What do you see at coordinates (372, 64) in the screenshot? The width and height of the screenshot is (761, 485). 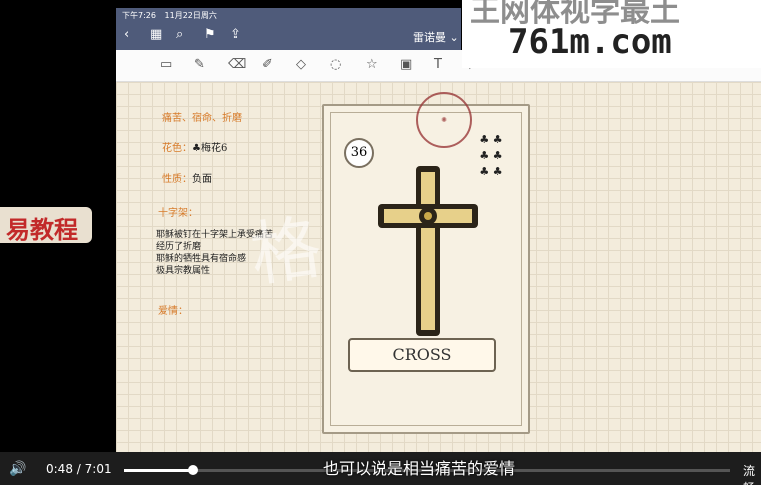 I see `sticker-icon: ☆` at bounding box center [372, 64].